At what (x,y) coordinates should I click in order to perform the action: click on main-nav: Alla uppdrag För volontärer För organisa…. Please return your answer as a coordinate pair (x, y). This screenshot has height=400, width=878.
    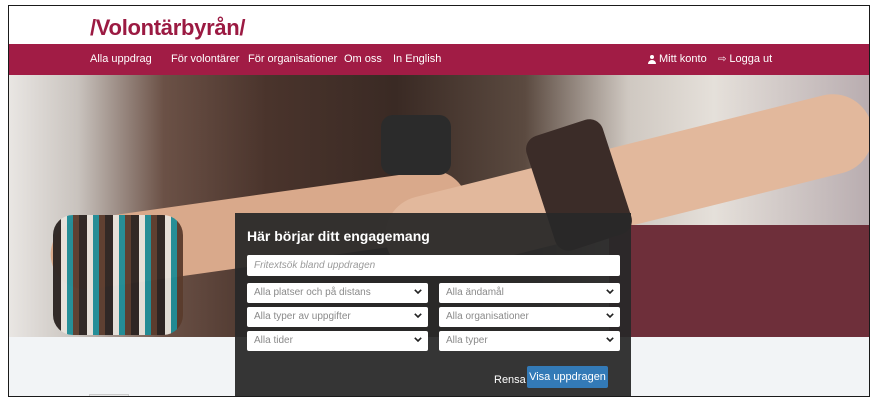
    Looking at the image, I should click on (439, 59).